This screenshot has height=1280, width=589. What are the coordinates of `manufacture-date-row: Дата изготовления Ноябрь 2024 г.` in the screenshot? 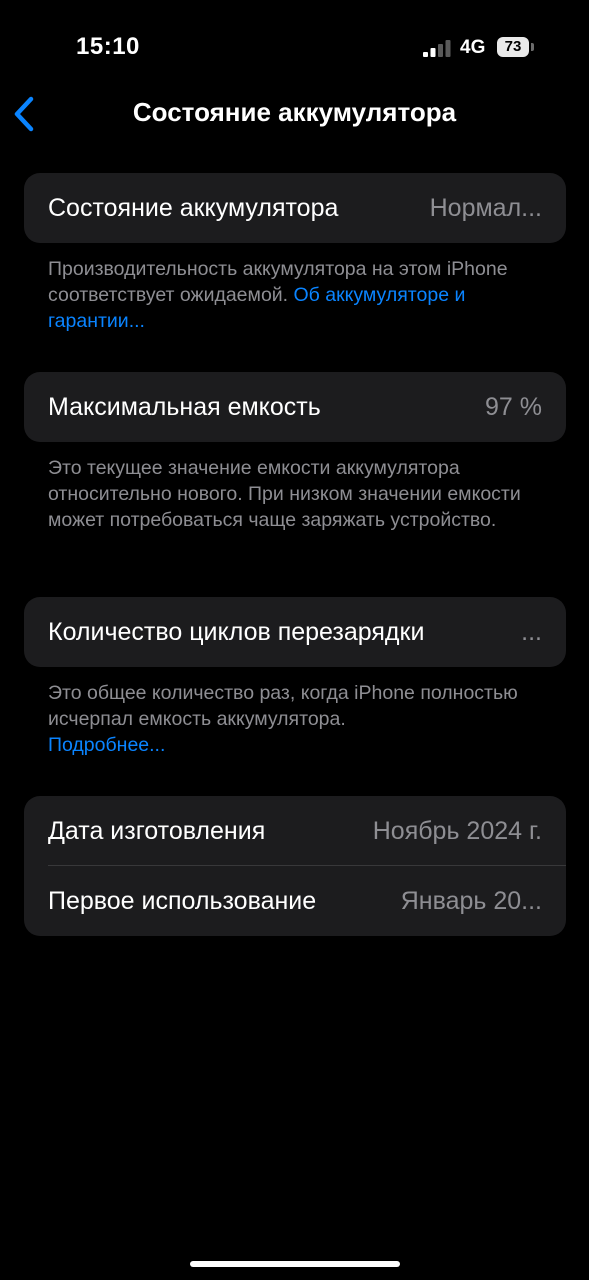 It's located at (295, 831).